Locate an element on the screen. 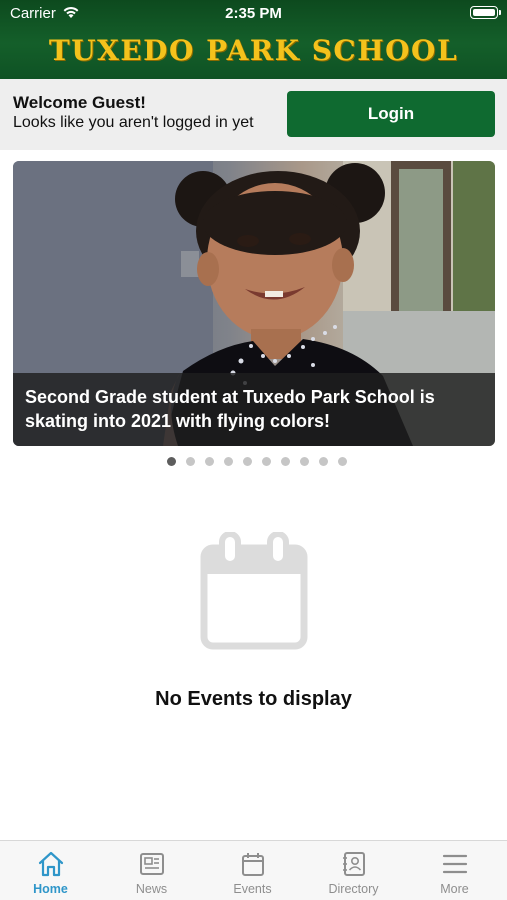 Image resolution: width=507 pixels, height=900 pixels. tab-home: Home is located at coordinates (50, 870).